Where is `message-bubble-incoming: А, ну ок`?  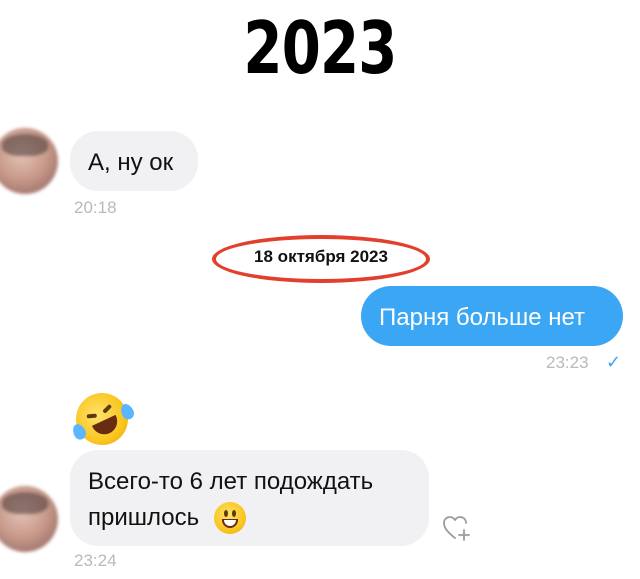
message-bubble-incoming: А, ну ок is located at coordinates (134, 161).